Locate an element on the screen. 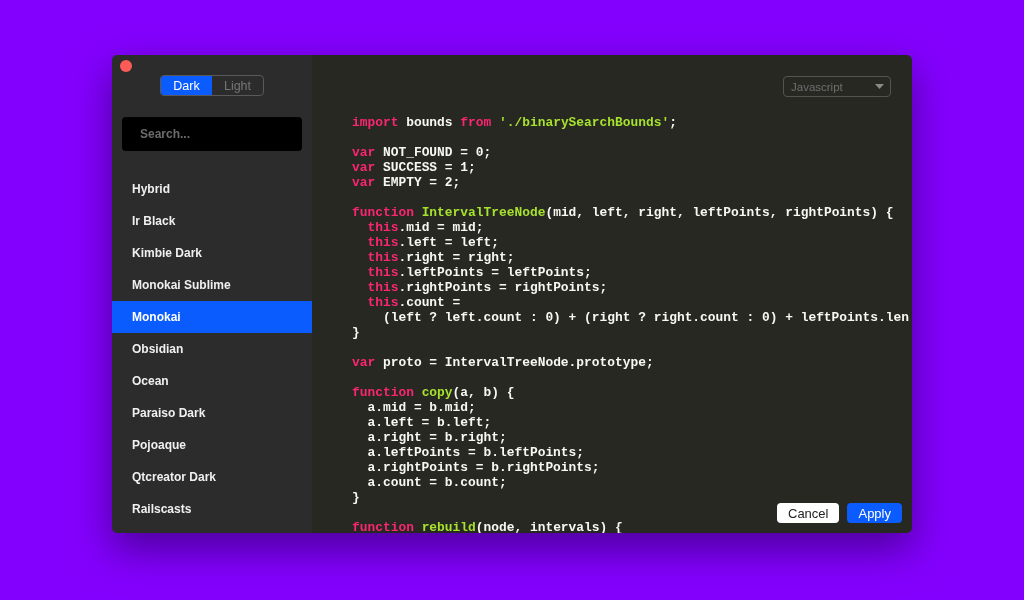 This screenshot has width=1024, height=600. theme-list-item: Monokai is located at coordinates (212, 317).